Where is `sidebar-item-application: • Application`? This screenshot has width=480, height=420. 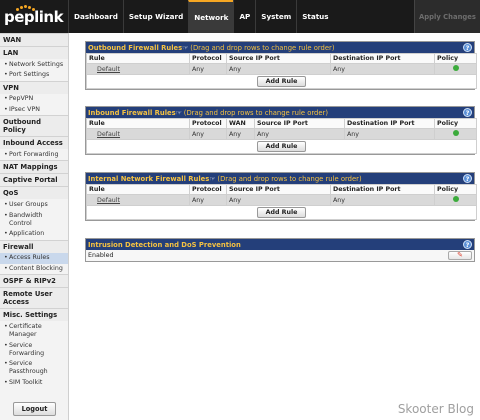 sidebar-item-application: • Application is located at coordinates (34, 234).